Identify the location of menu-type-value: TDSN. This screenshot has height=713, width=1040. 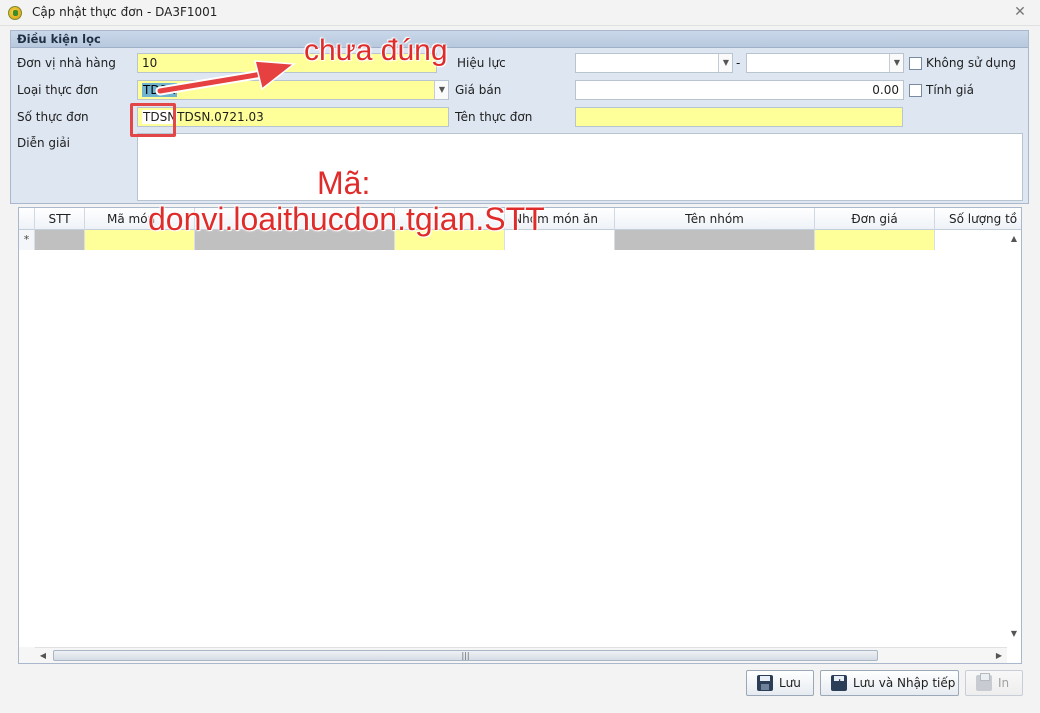
(160, 90).